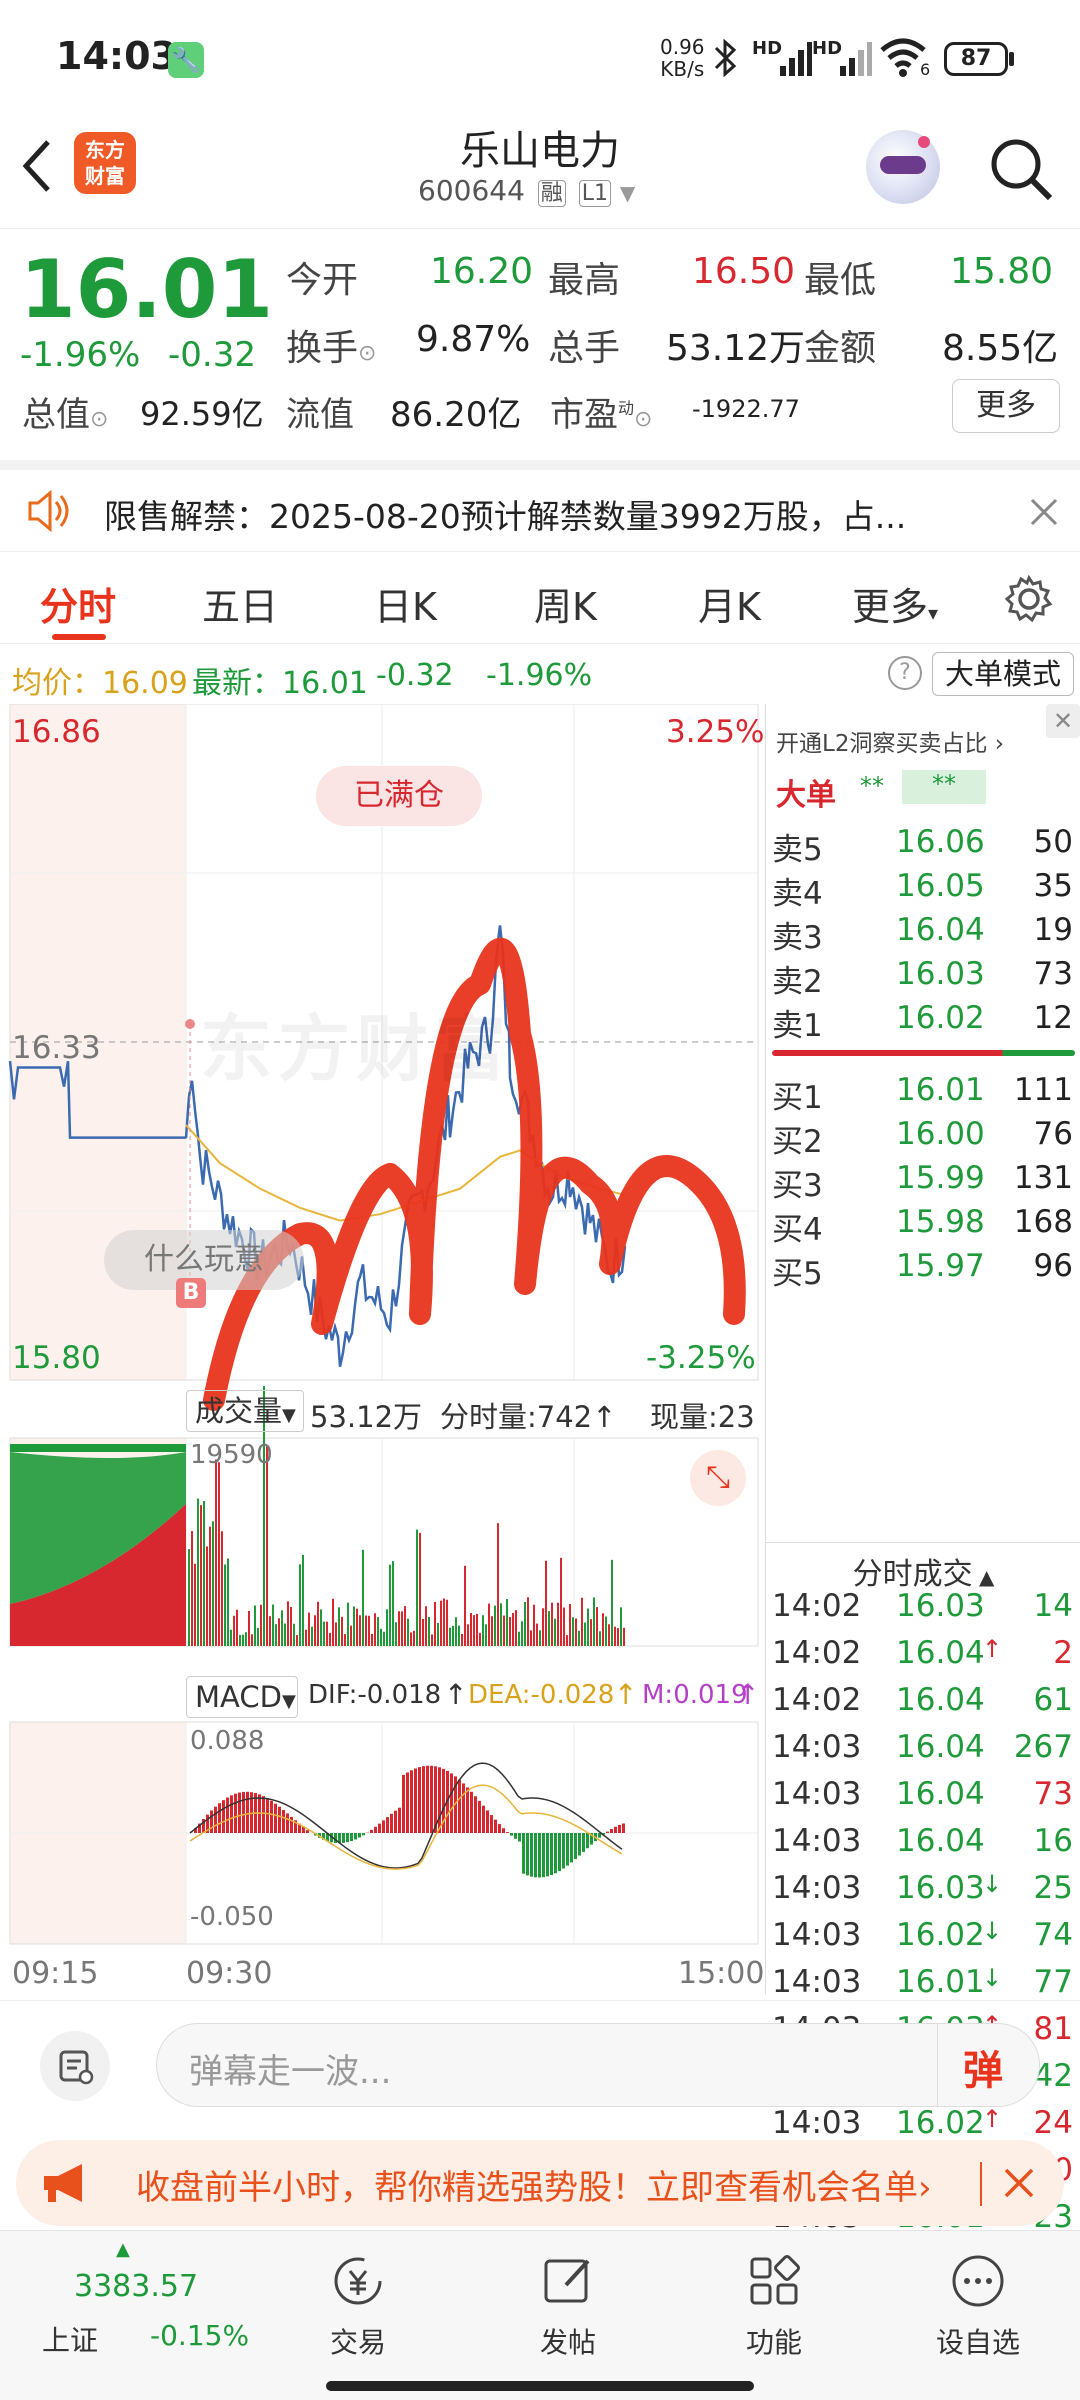  Describe the element at coordinates (229, 1973) in the screenshot. I see `time-open-label: 09:30` at that location.